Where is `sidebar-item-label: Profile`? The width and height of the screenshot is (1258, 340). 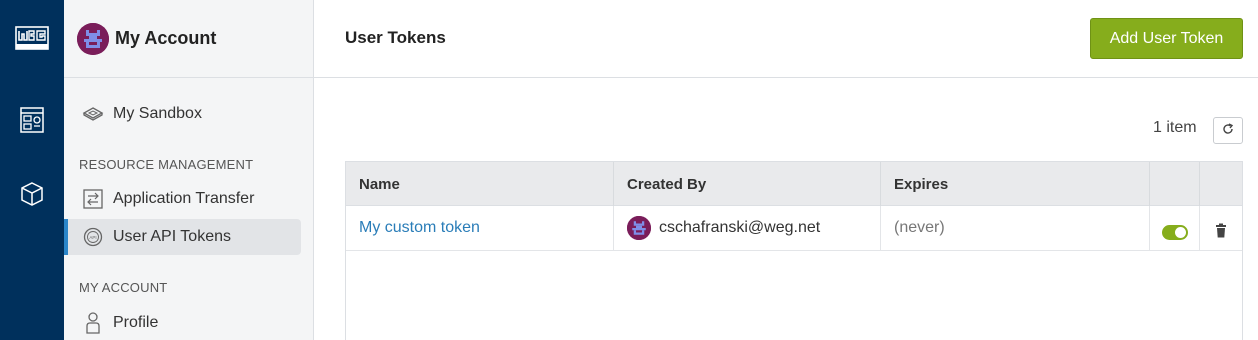 sidebar-item-label: Profile is located at coordinates (136, 322).